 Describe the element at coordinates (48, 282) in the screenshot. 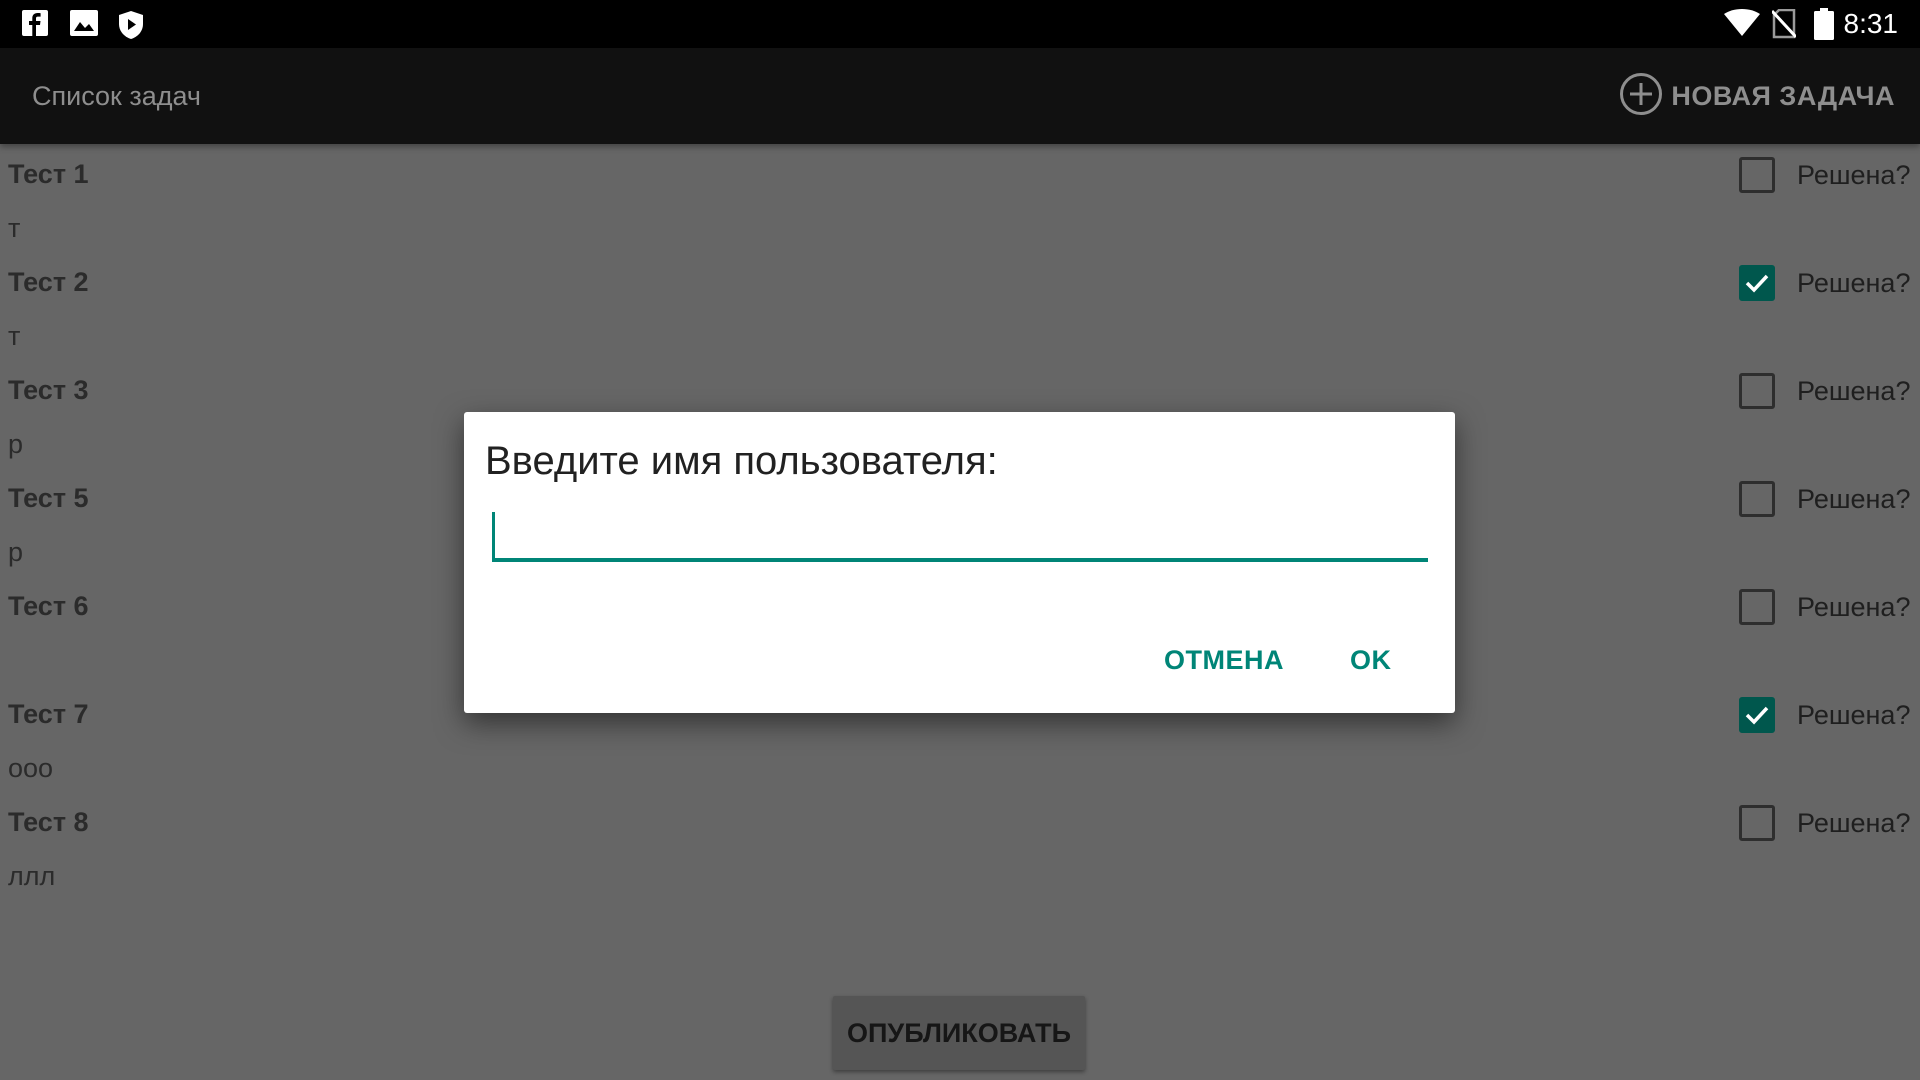

I see `task-title: Тест 2` at that location.